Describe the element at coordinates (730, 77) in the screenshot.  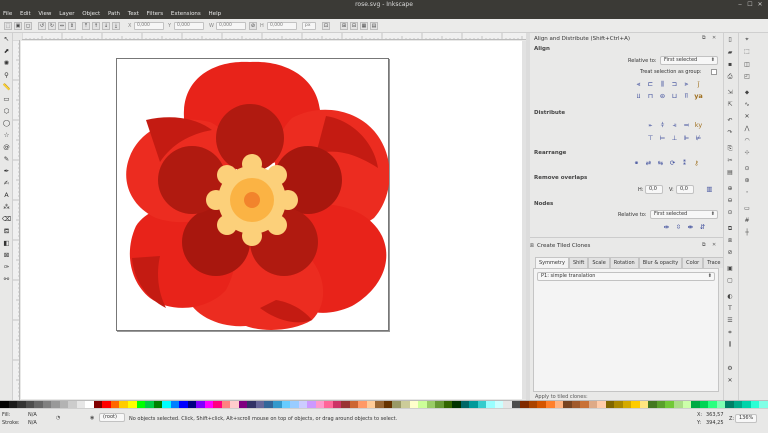
I see `print-icon: ⎙` at that location.